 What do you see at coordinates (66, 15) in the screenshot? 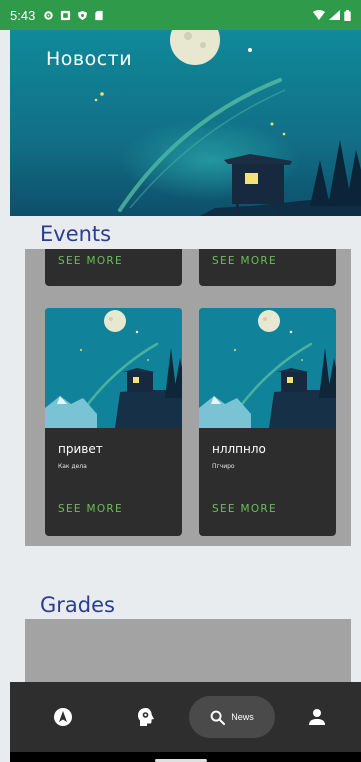
I see `image-icon` at bounding box center [66, 15].